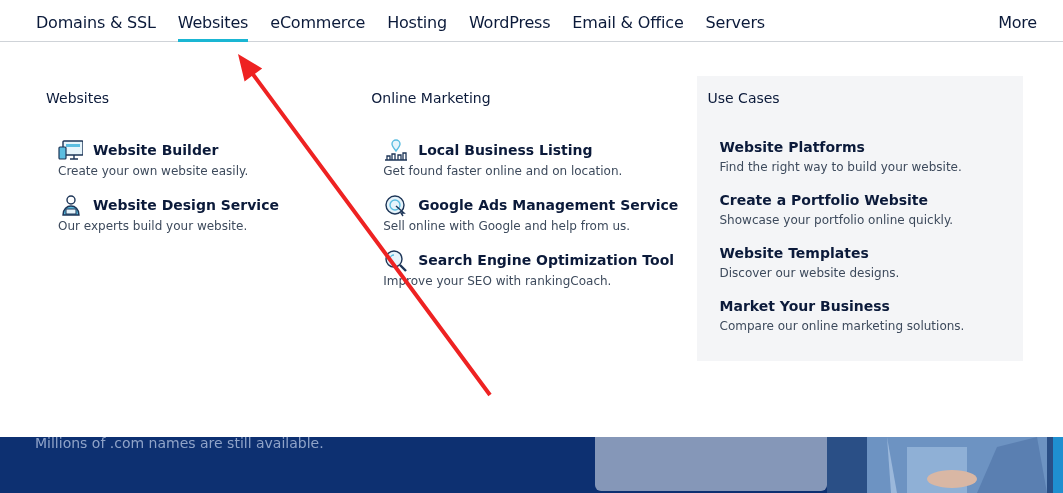 The width and height of the screenshot is (1063, 493). What do you see at coordinates (318, 21) in the screenshot?
I see `nav-tab: eCommerce` at bounding box center [318, 21].